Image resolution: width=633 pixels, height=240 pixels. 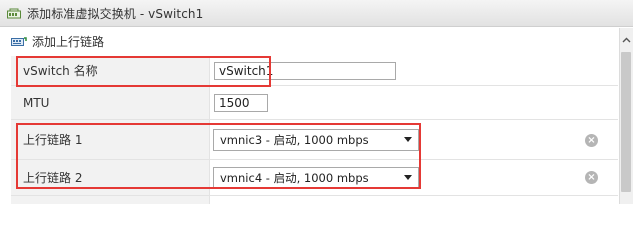 I want to click on mtu-row: MTU, so click(x=314, y=103).